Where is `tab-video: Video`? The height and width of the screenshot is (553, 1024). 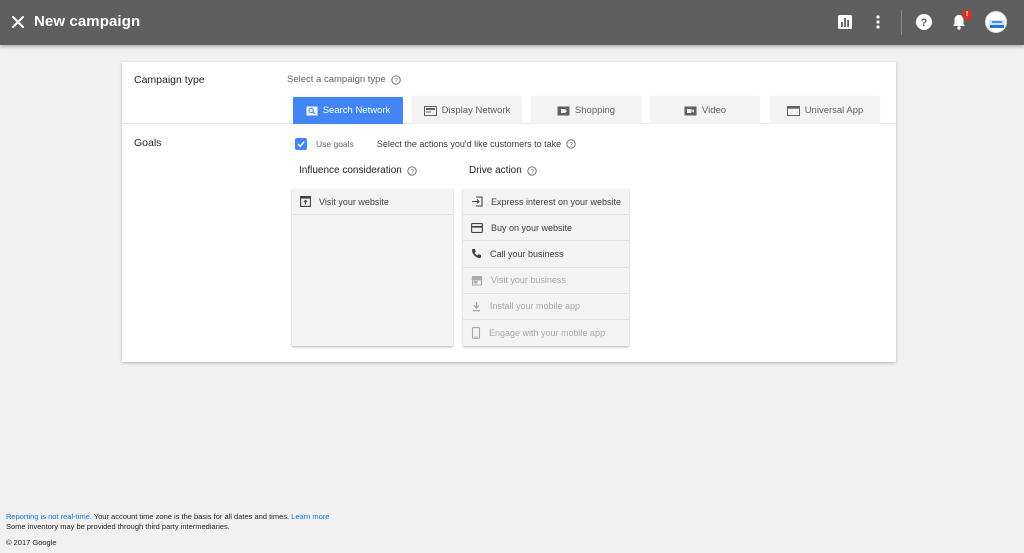
tab-video: Video is located at coordinates (705, 110).